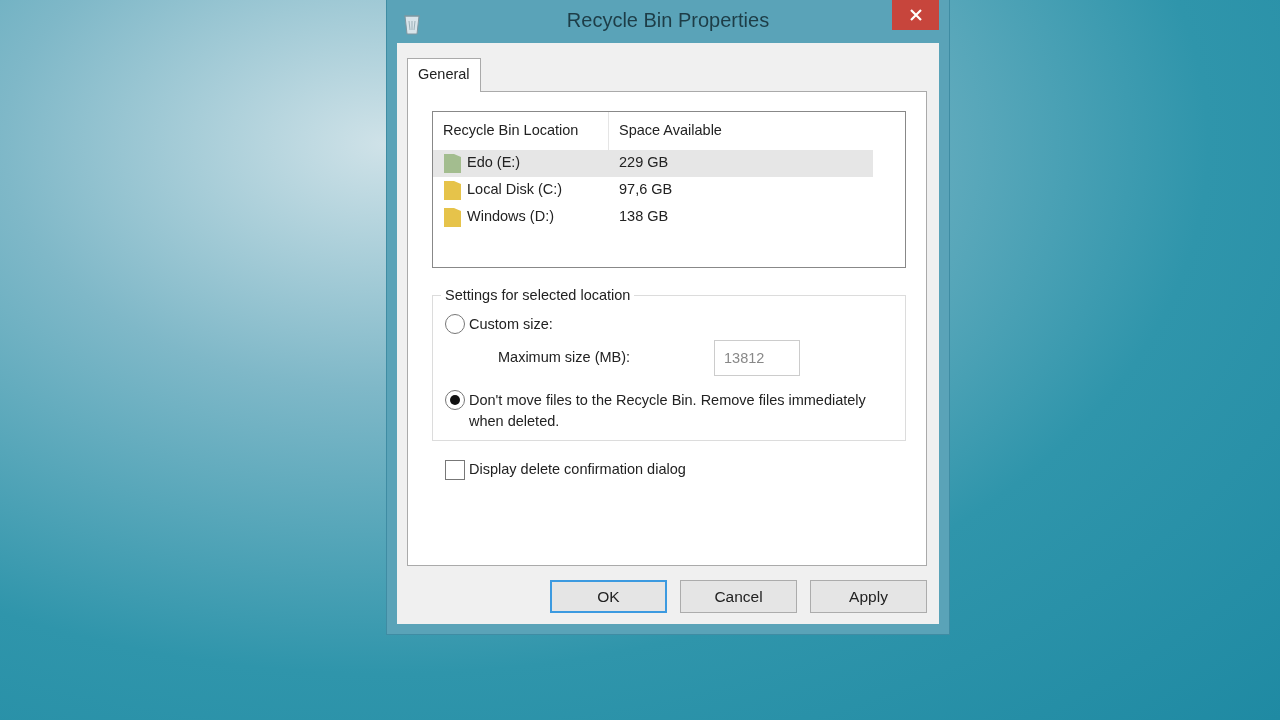 The image size is (1280, 720). What do you see at coordinates (668, 20) in the screenshot?
I see `window-title: Recycle Bin Properties` at bounding box center [668, 20].